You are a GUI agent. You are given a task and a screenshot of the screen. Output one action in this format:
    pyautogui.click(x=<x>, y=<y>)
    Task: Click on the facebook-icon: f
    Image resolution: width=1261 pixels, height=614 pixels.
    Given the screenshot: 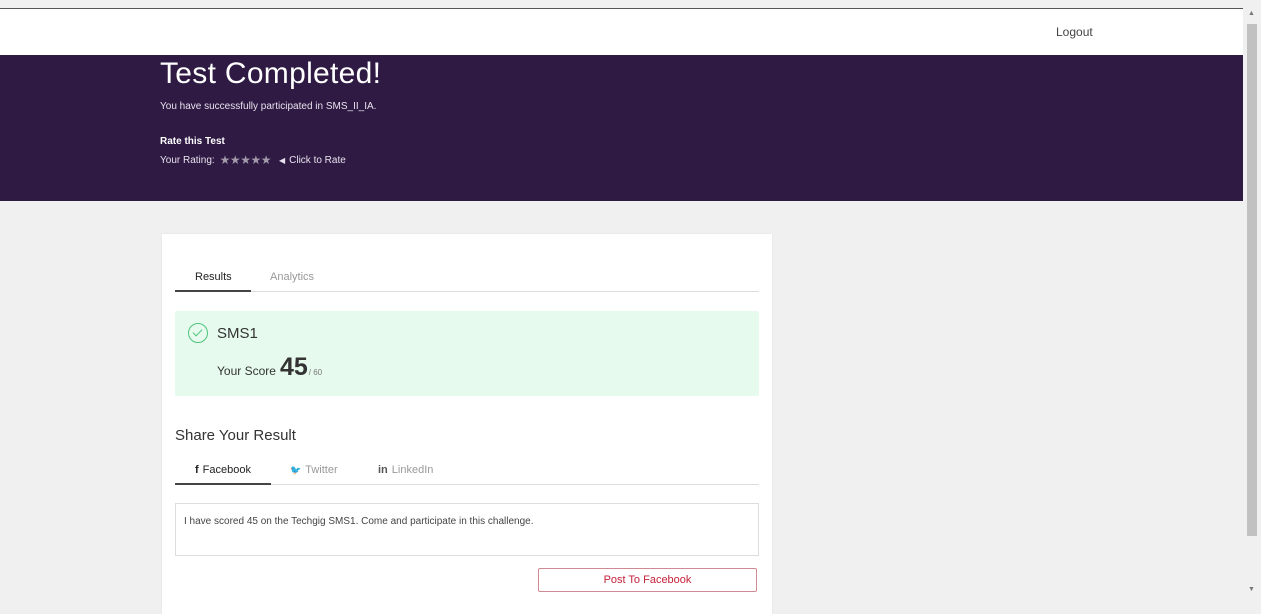 What is the action you would take?
    pyautogui.click(x=197, y=470)
    